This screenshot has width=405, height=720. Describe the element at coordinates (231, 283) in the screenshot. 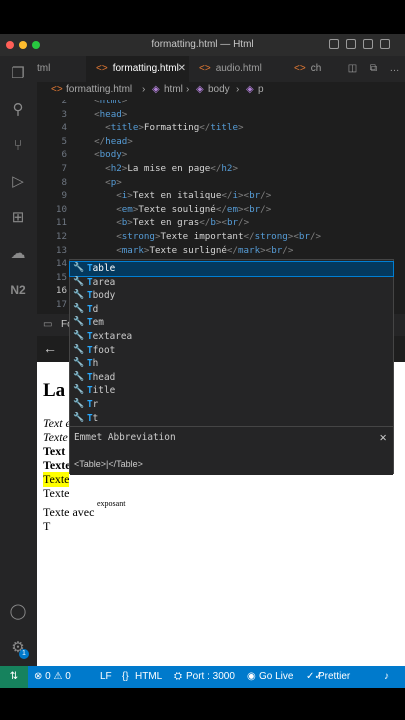

I see `suggestion-item: 🔧 Tarea` at that location.